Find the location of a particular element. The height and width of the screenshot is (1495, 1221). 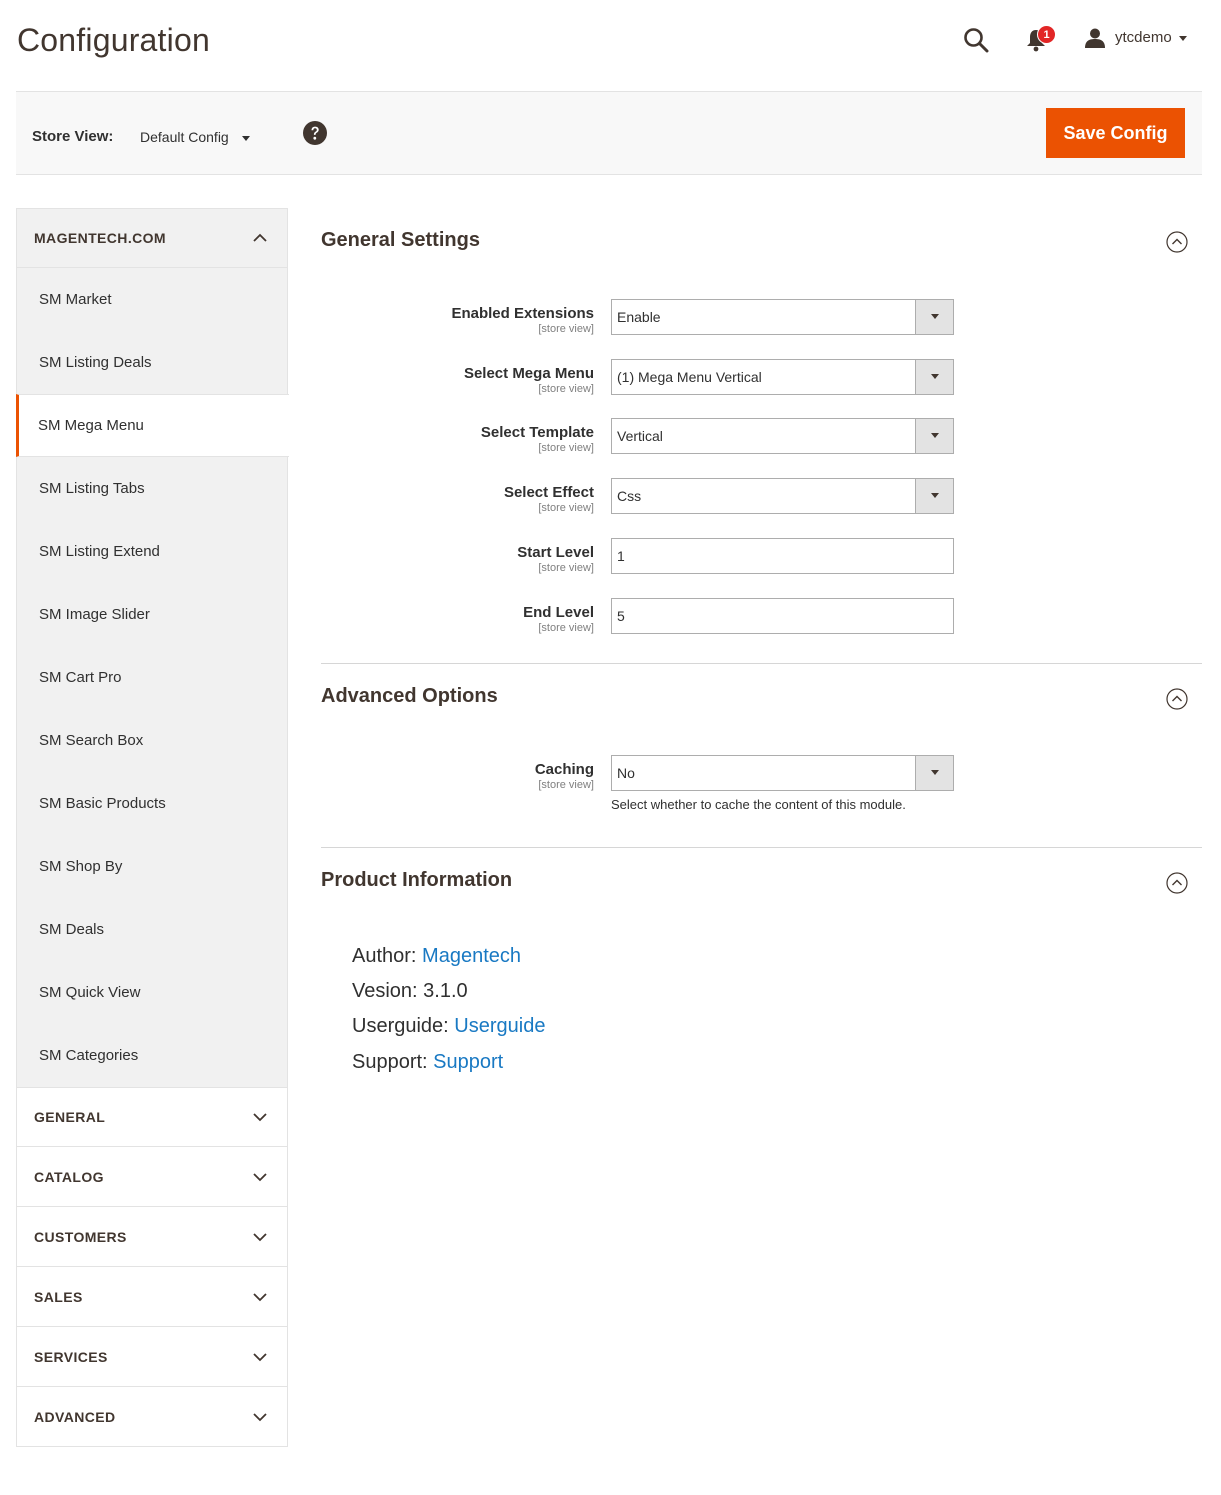

store-view-label: Store View: is located at coordinates (73, 136).